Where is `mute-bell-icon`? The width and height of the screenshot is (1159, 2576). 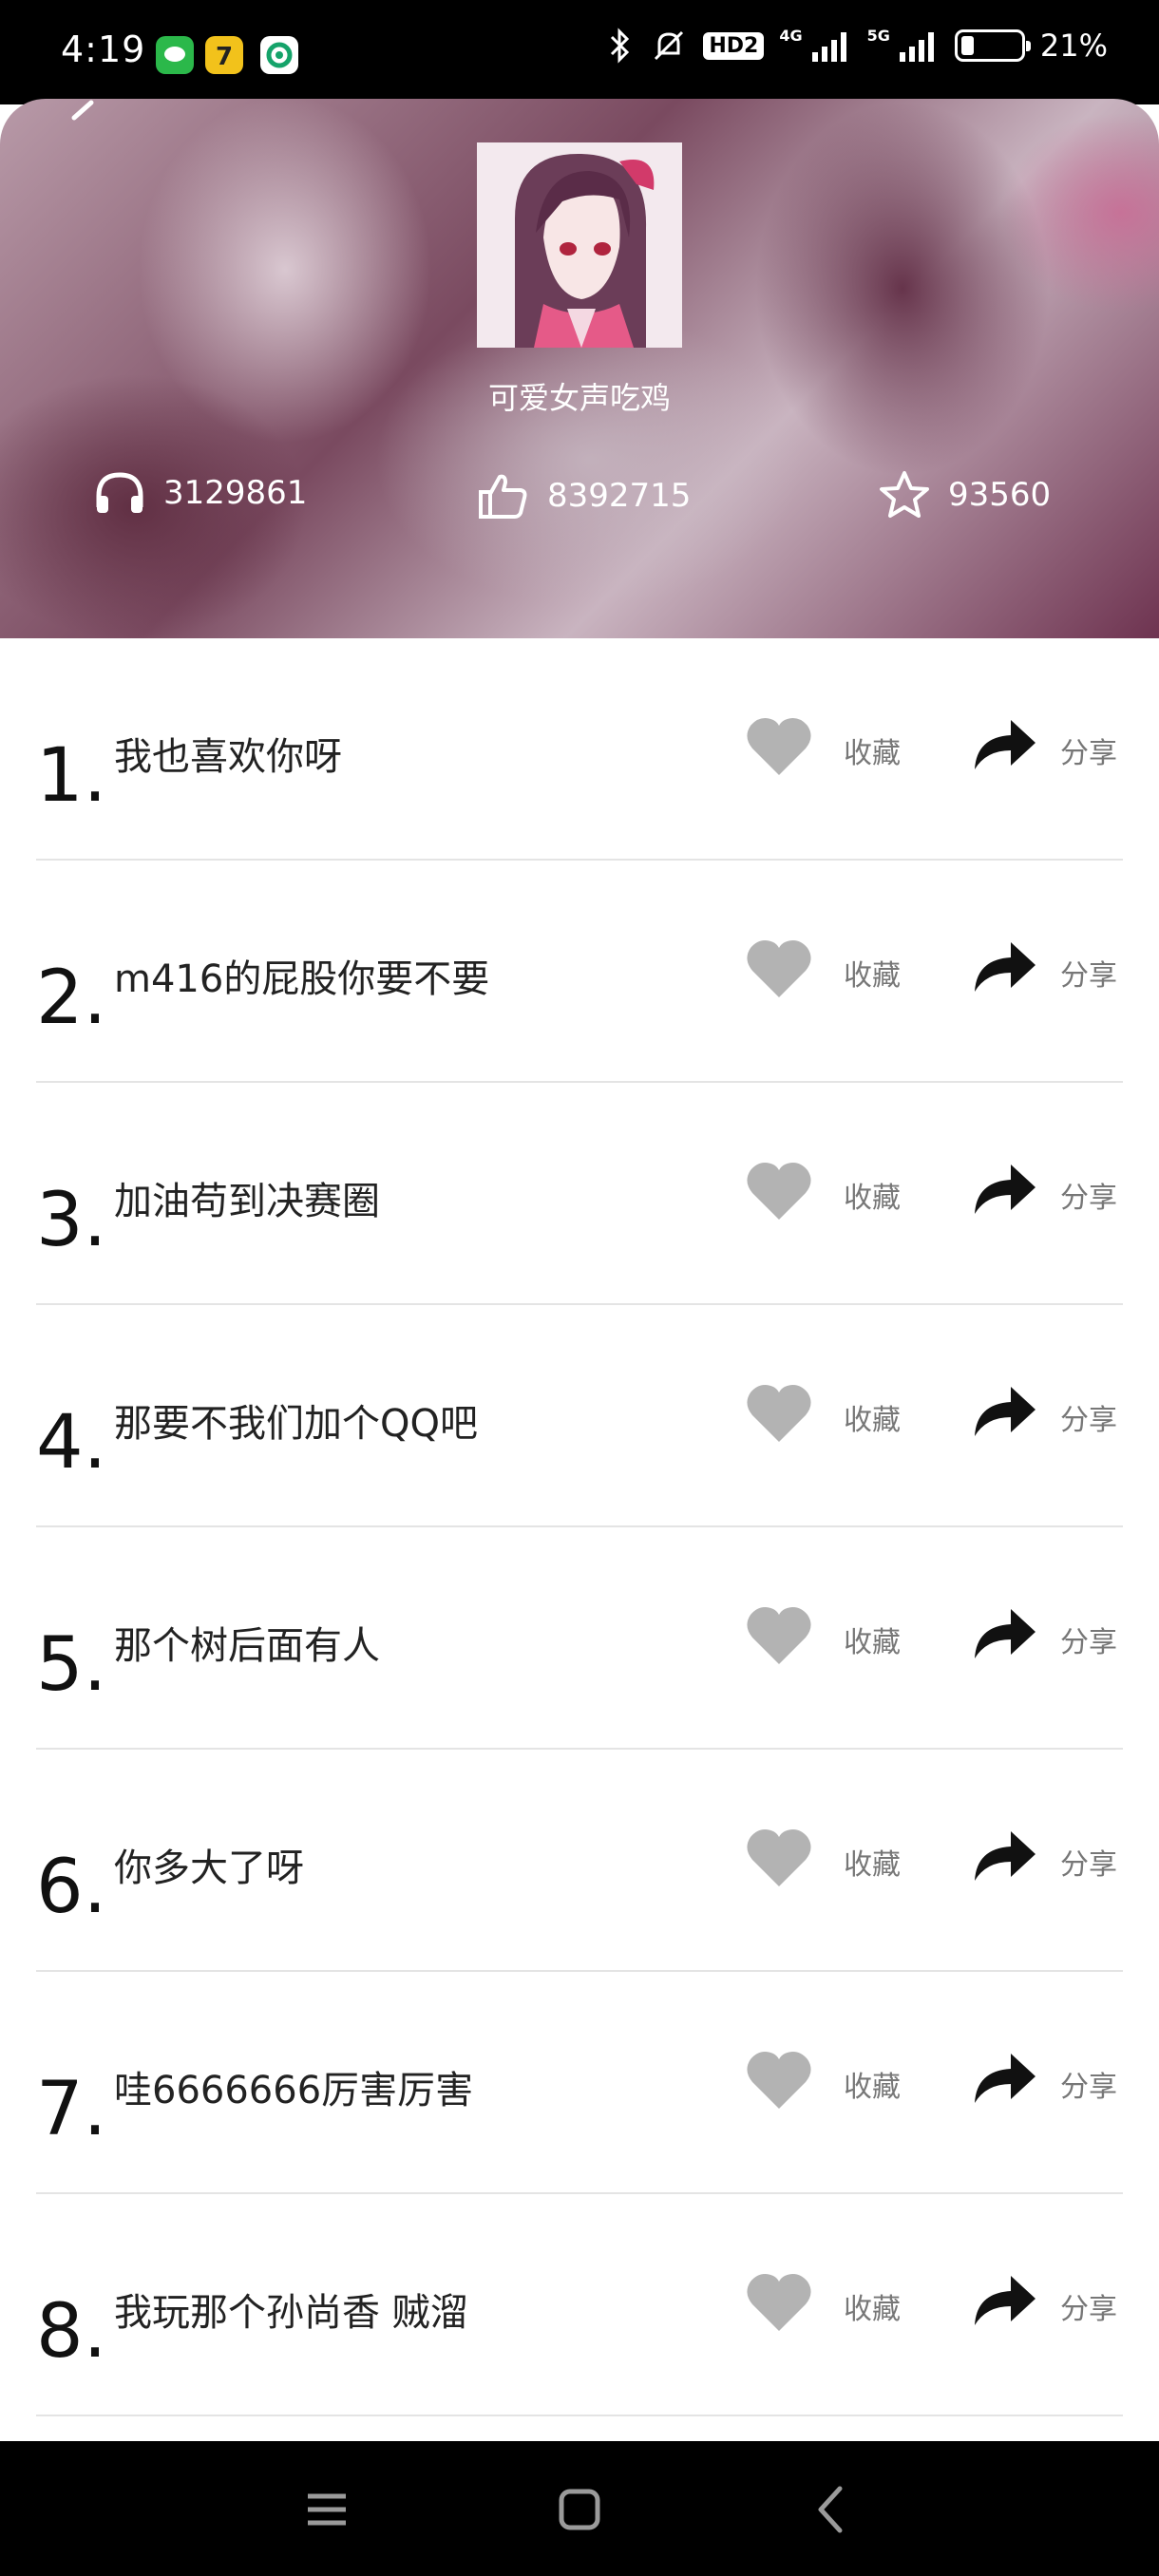 mute-bell-icon is located at coordinates (669, 45).